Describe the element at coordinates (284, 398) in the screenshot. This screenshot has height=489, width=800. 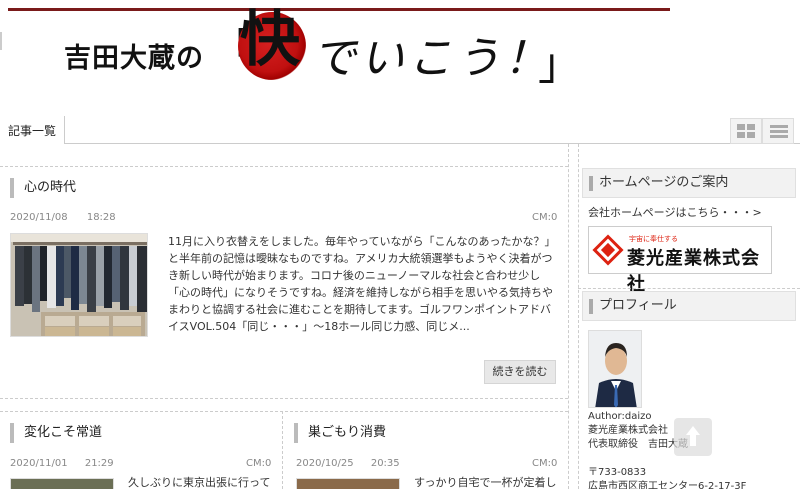
I see `post-separator` at that location.